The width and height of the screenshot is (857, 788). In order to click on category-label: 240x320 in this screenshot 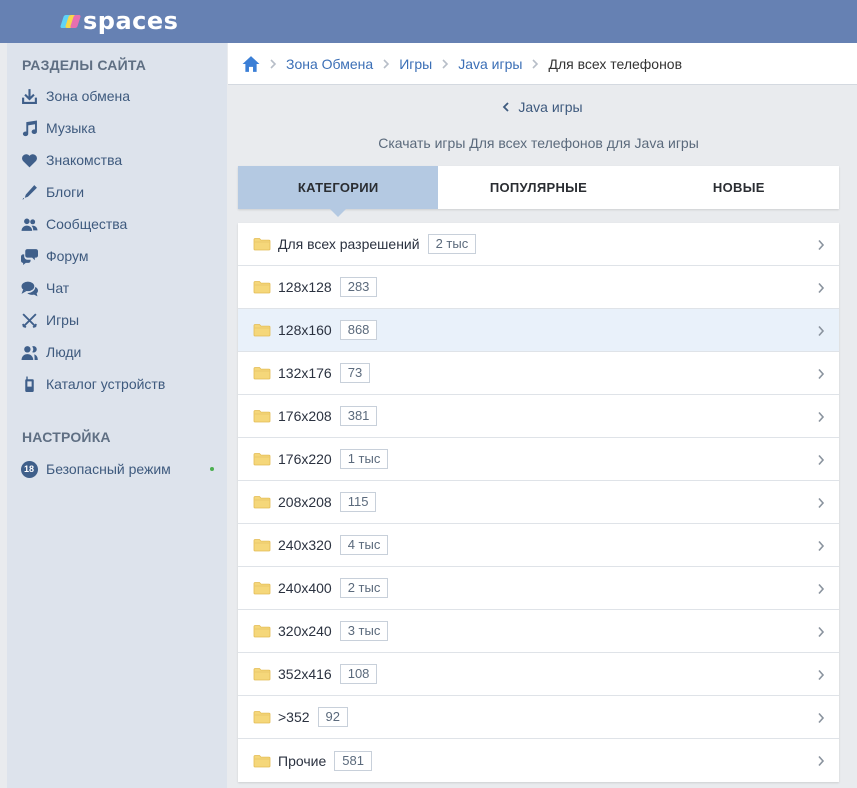, I will do `click(305, 545)`.